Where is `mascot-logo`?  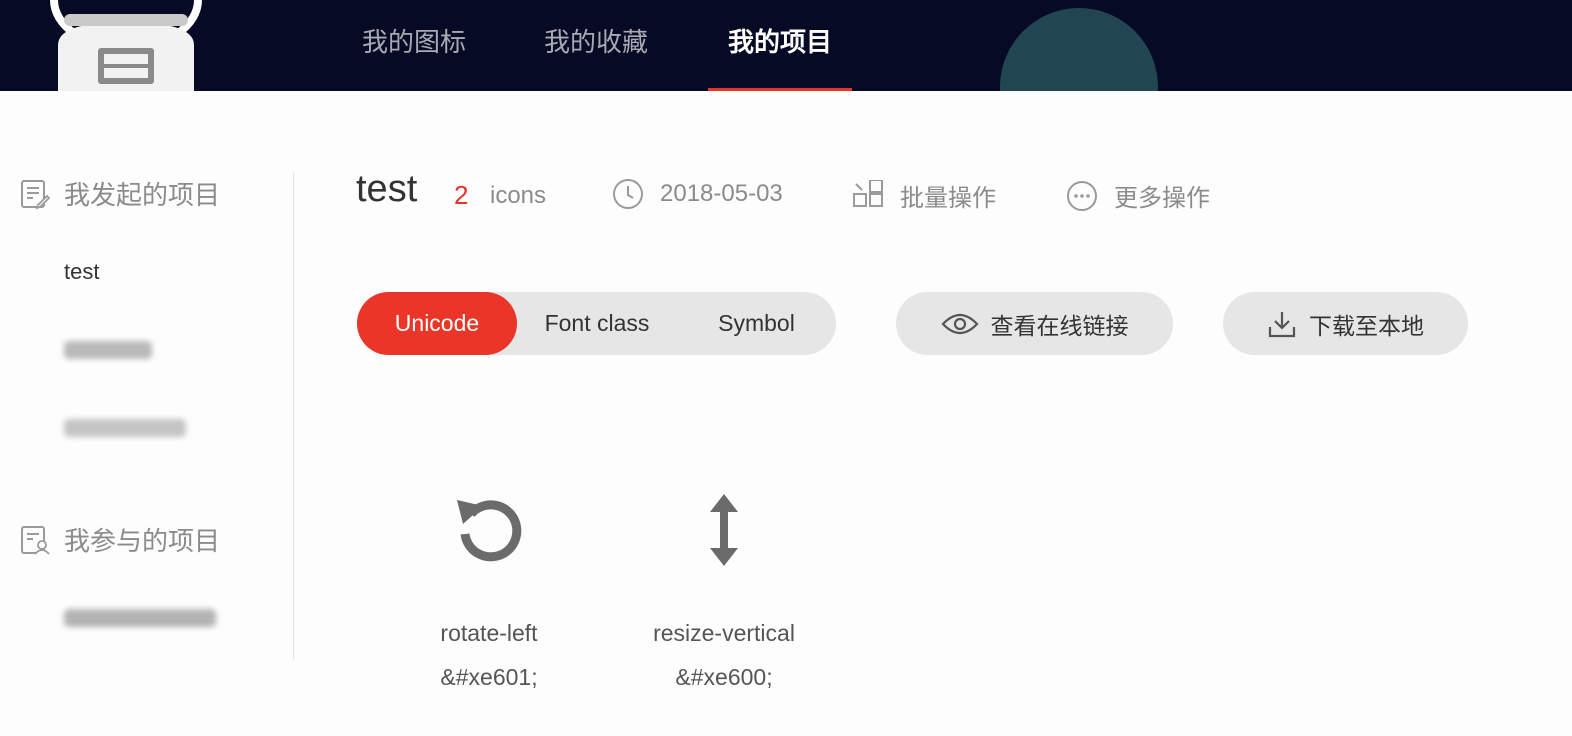
mascot-logo is located at coordinates (130, 45).